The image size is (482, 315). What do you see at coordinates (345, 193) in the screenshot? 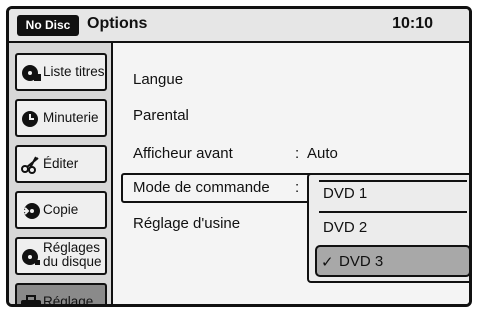
I see `option-dvd-1: DVD 1` at bounding box center [345, 193].